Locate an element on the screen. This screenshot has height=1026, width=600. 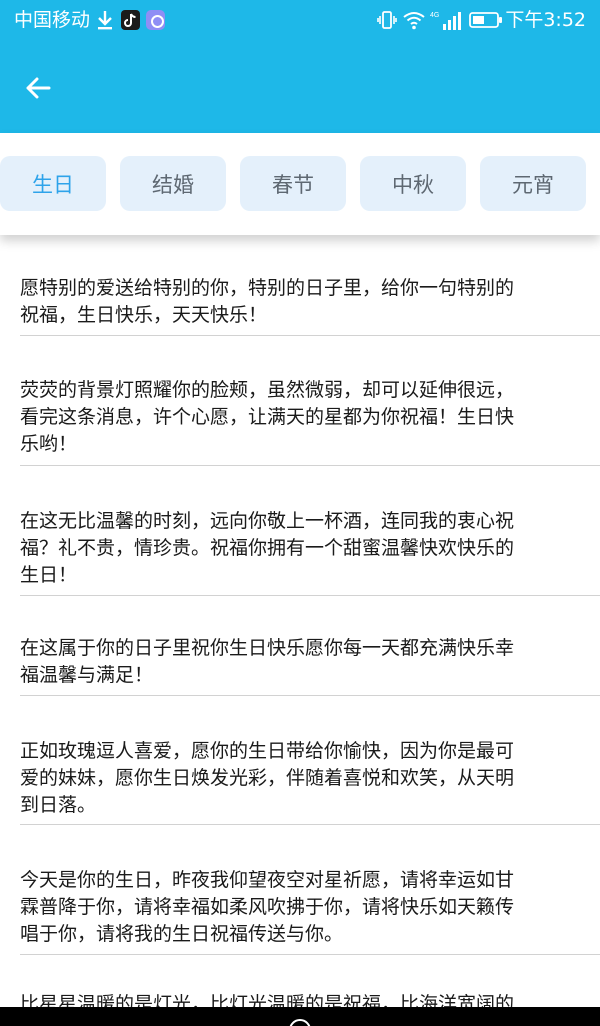
message-line: 今天是你的生日，昨夜我仰望夜空对星祈愿，请将幸运如甘 is located at coordinates (267, 880).